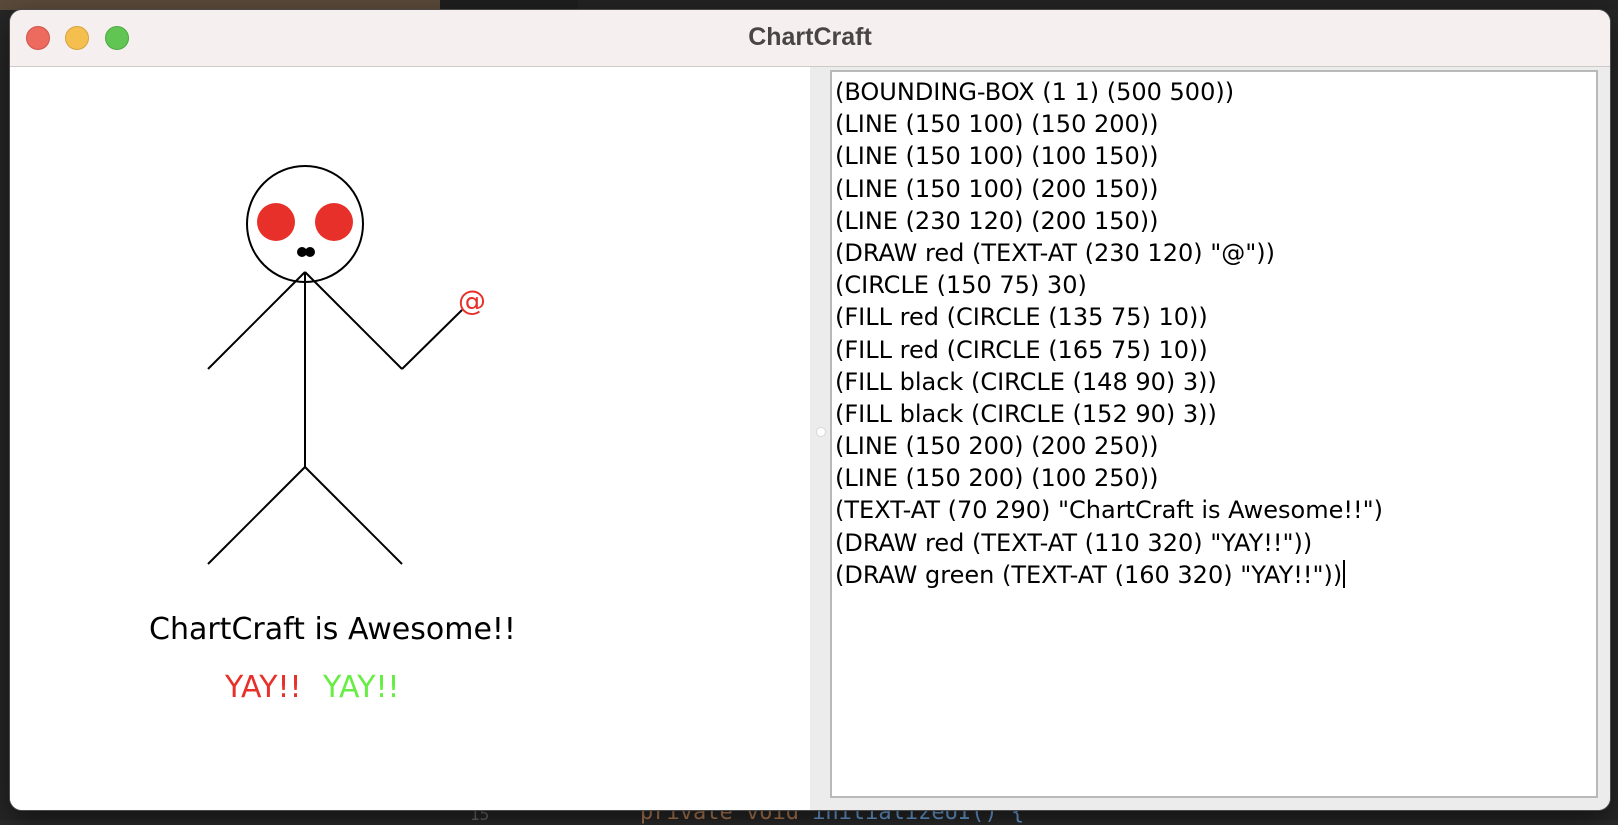  What do you see at coordinates (997, 156) in the screenshot?
I see `code-line: (LINE (150 100) (100 150))` at bounding box center [997, 156].